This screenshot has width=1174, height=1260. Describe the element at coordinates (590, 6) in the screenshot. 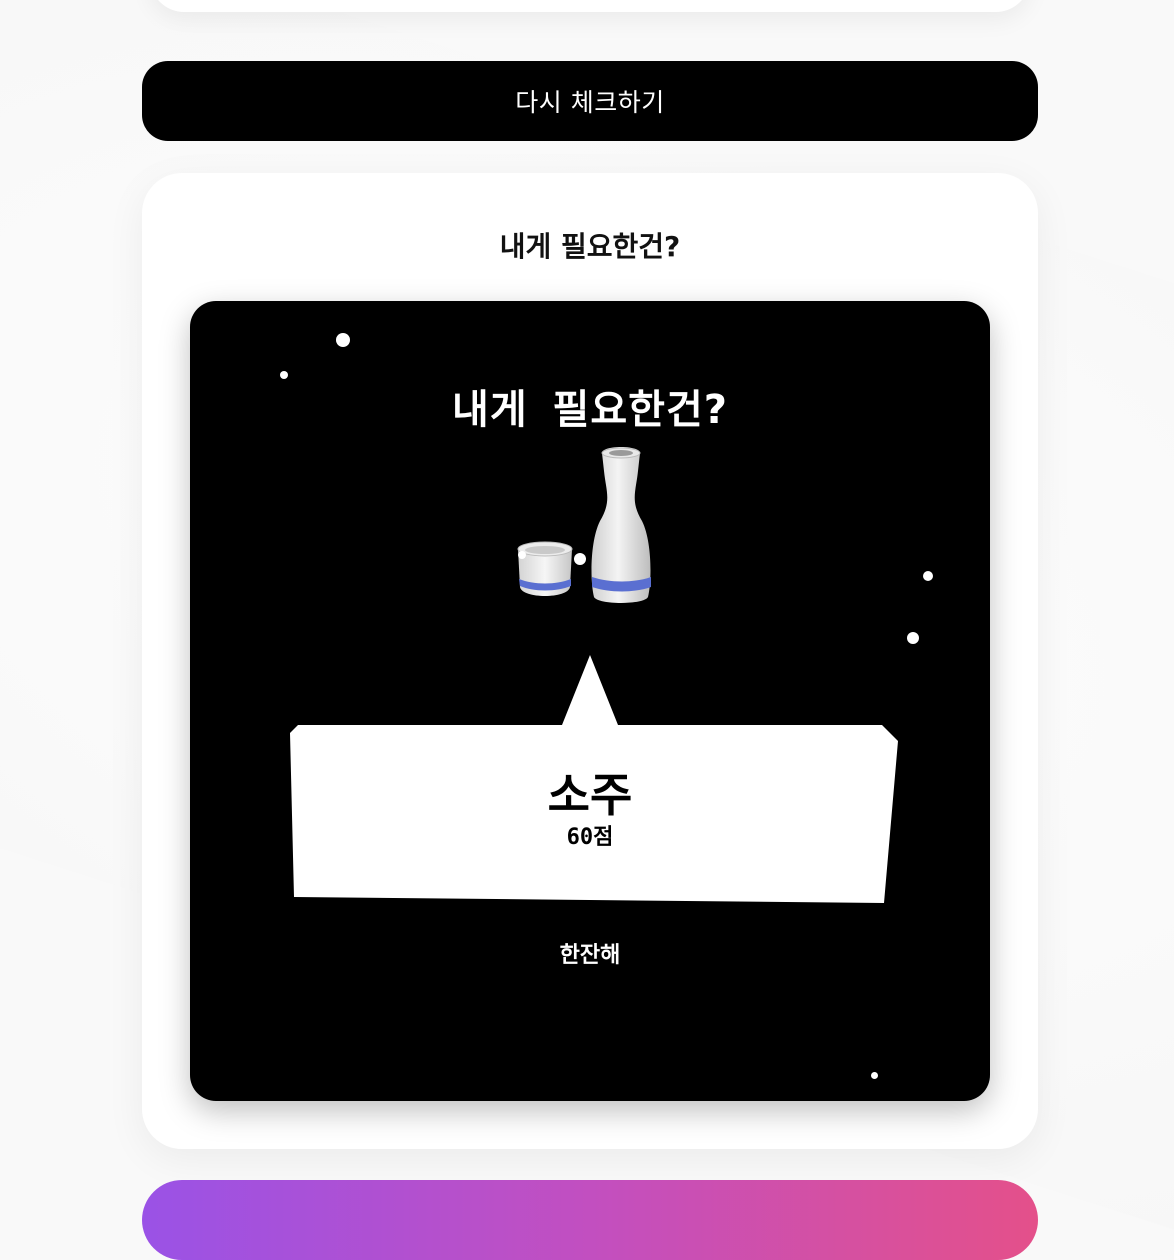

I see `previous-card` at that location.